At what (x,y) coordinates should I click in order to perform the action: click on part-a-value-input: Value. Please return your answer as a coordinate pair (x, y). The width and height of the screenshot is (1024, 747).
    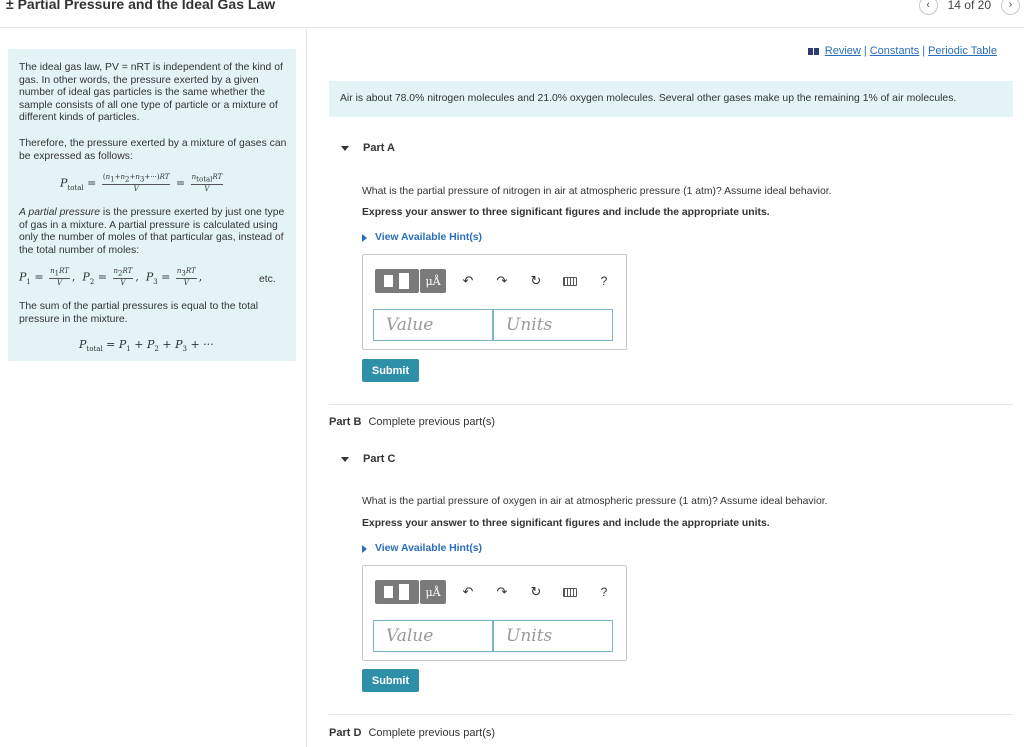
    Looking at the image, I should click on (433, 325).